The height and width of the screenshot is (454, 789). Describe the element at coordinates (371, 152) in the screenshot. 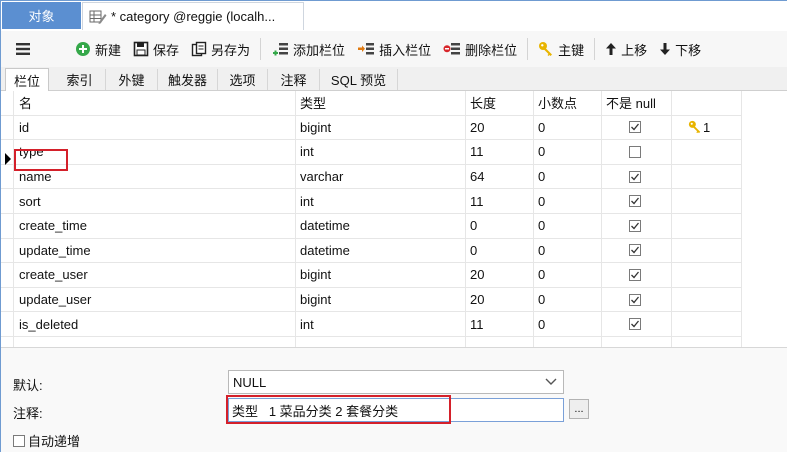

I see `table-row: type int 11 0` at that location.